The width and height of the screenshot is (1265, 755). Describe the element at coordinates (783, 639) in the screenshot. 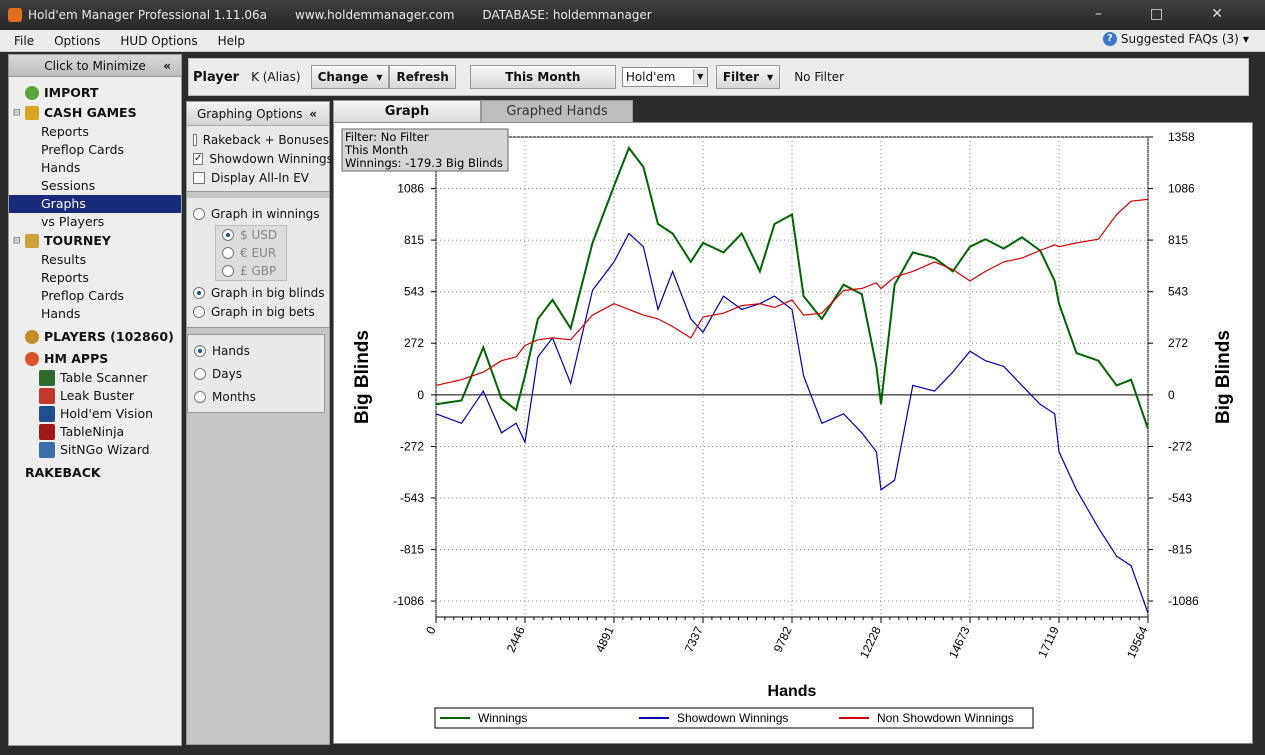

I see `x-tick-label: 9782` at that location.